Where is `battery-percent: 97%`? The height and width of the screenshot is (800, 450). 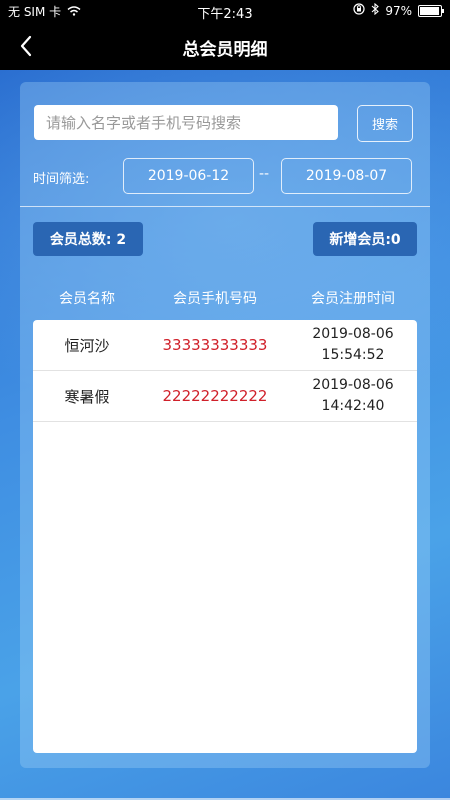 battery-percent: 97% is located at coordinates (398, 10).